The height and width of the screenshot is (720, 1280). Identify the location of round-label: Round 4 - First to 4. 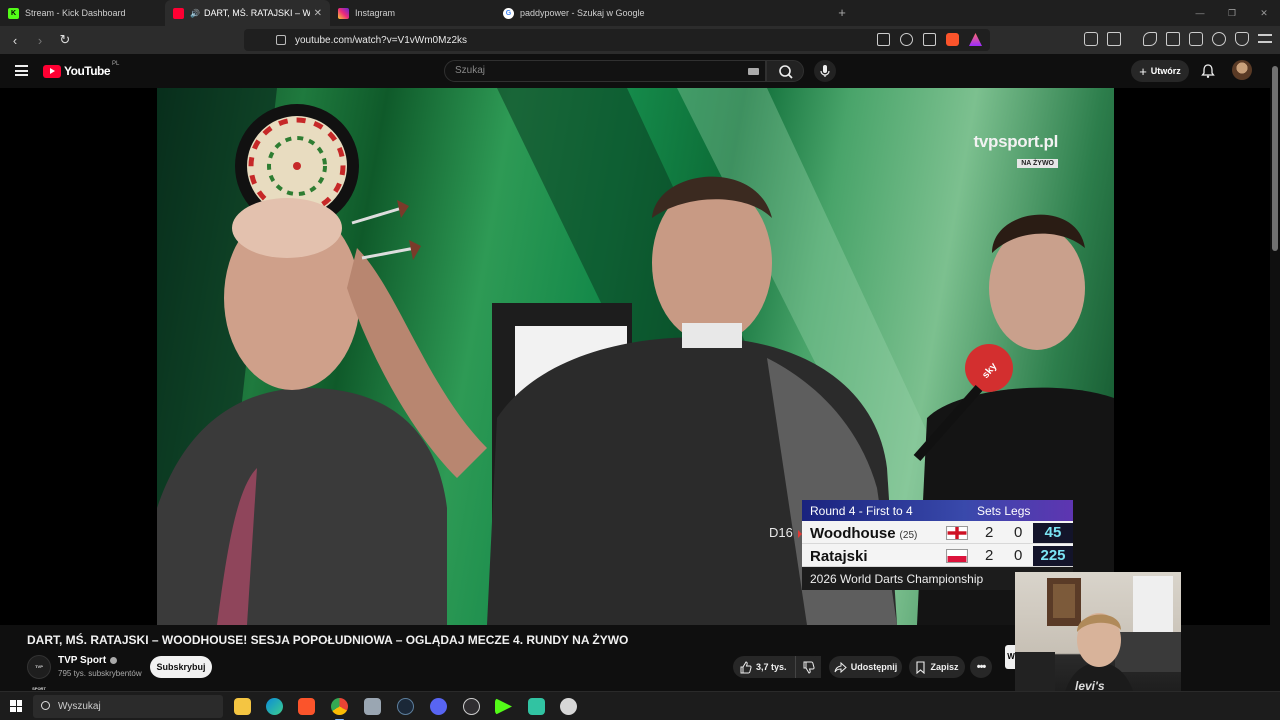
(861, 511).